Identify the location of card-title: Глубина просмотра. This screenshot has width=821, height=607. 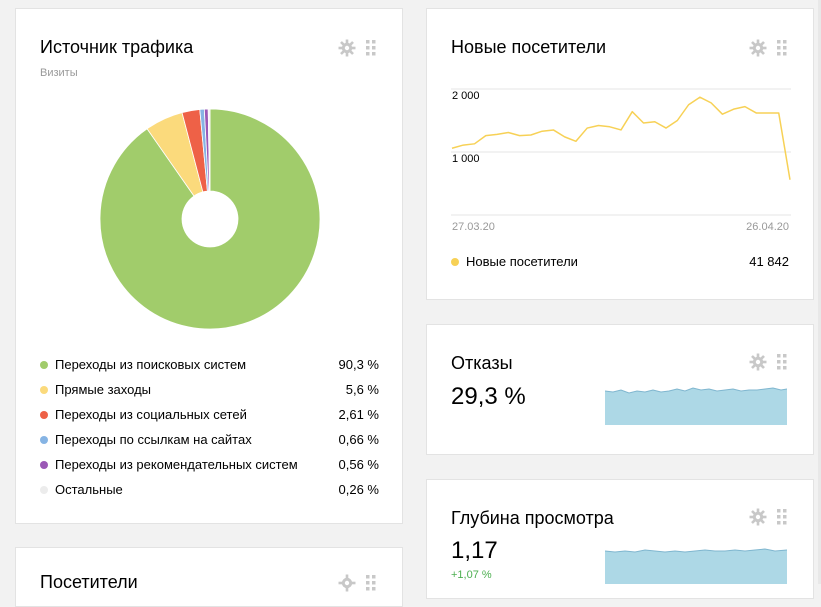
(532, 518).